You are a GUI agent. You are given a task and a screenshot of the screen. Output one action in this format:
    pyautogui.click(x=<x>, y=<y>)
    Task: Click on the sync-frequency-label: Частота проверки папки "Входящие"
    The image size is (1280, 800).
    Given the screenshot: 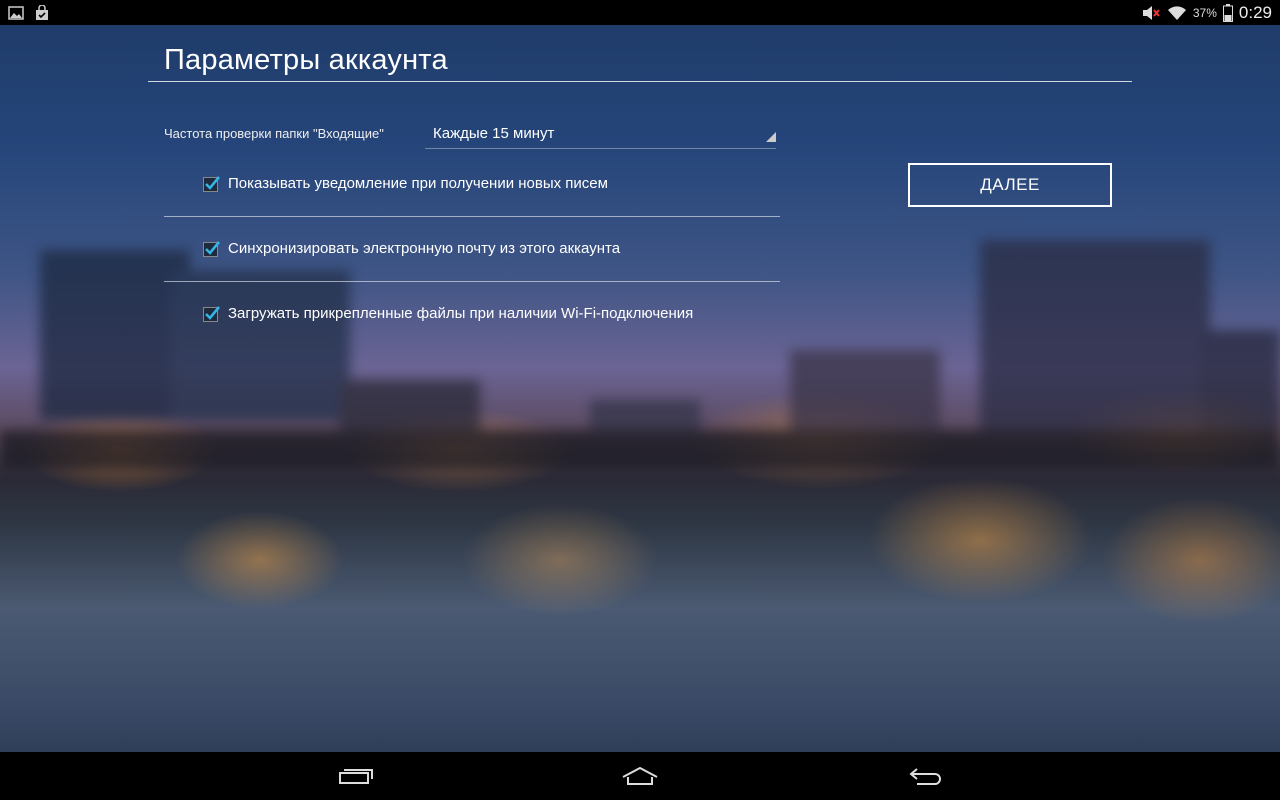 What is the action you would take?
    pyautogui.click(x=274, y=133)
    